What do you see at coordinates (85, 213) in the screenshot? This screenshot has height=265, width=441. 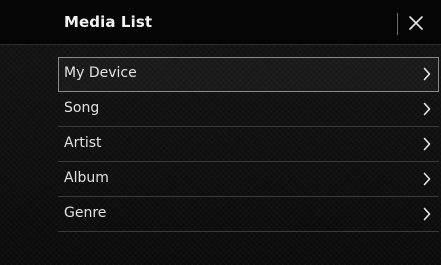 I see `list-item-label: Genre` at bounding box center [85, 213].